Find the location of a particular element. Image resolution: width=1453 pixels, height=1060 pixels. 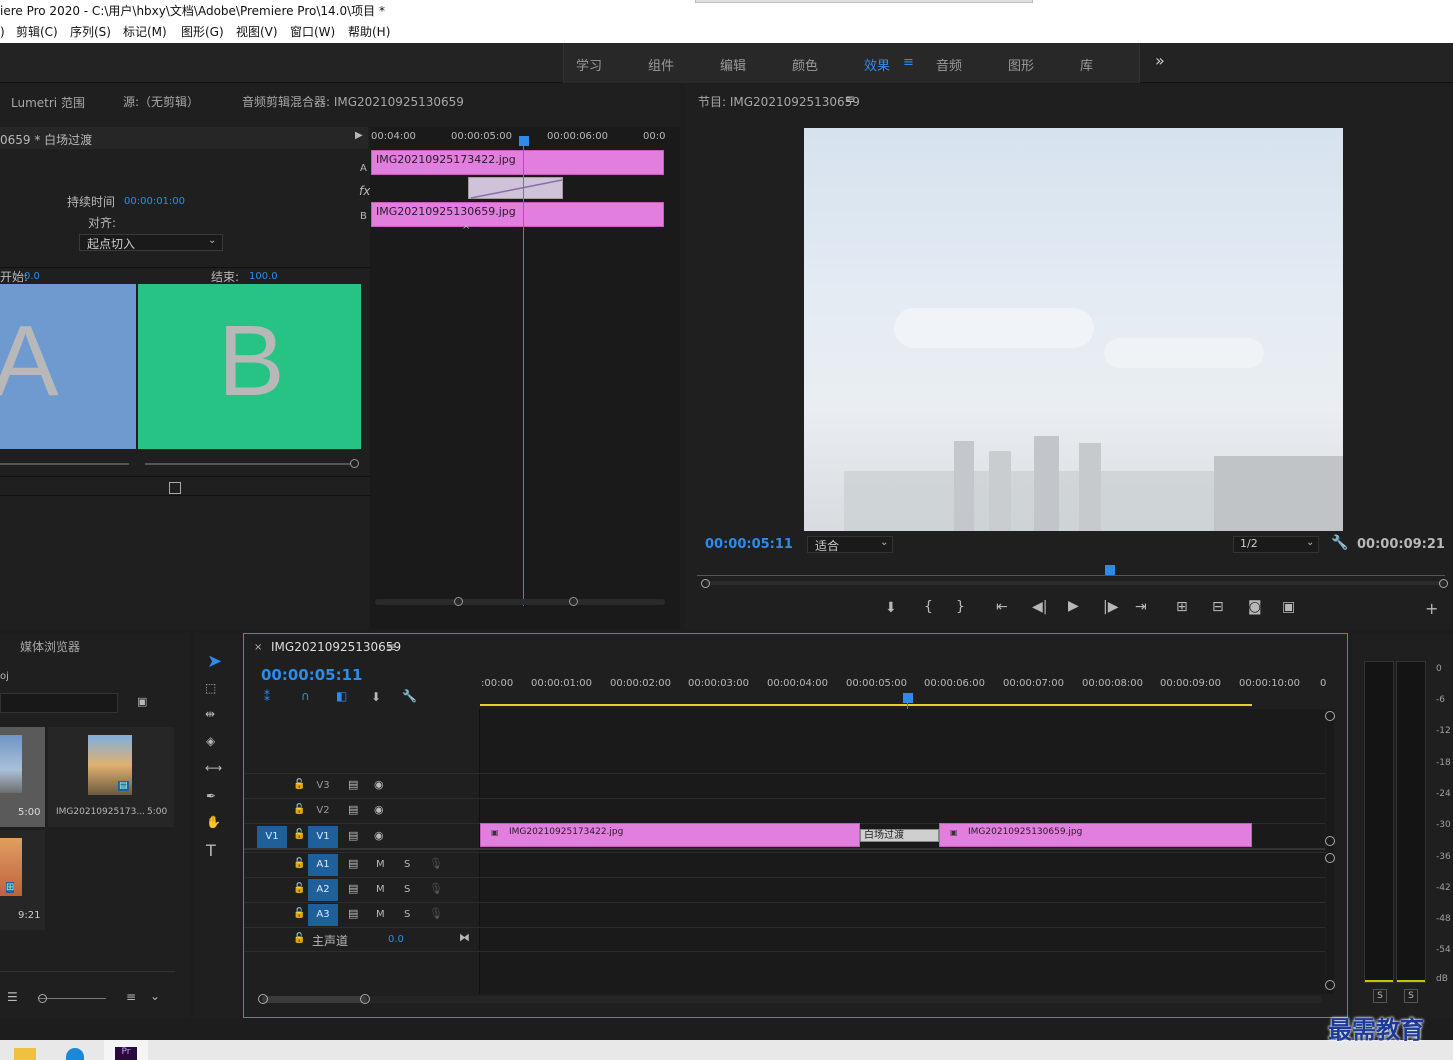

premiere-taskbar-button: Pr is located at coordinates (126, 1050).